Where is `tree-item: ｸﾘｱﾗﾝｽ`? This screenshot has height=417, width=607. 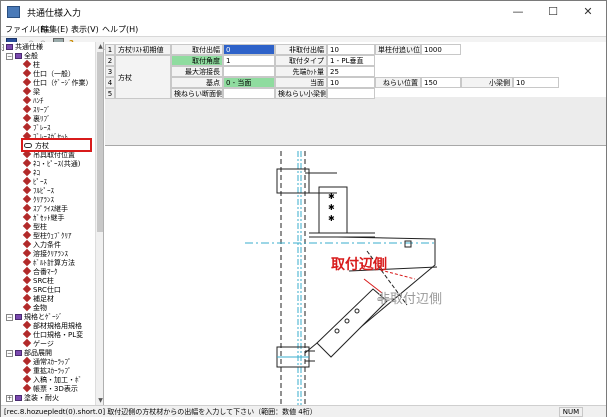
tree-item: ｸﾘｱﾗﾝｽ is located at coordinates (38, 199).